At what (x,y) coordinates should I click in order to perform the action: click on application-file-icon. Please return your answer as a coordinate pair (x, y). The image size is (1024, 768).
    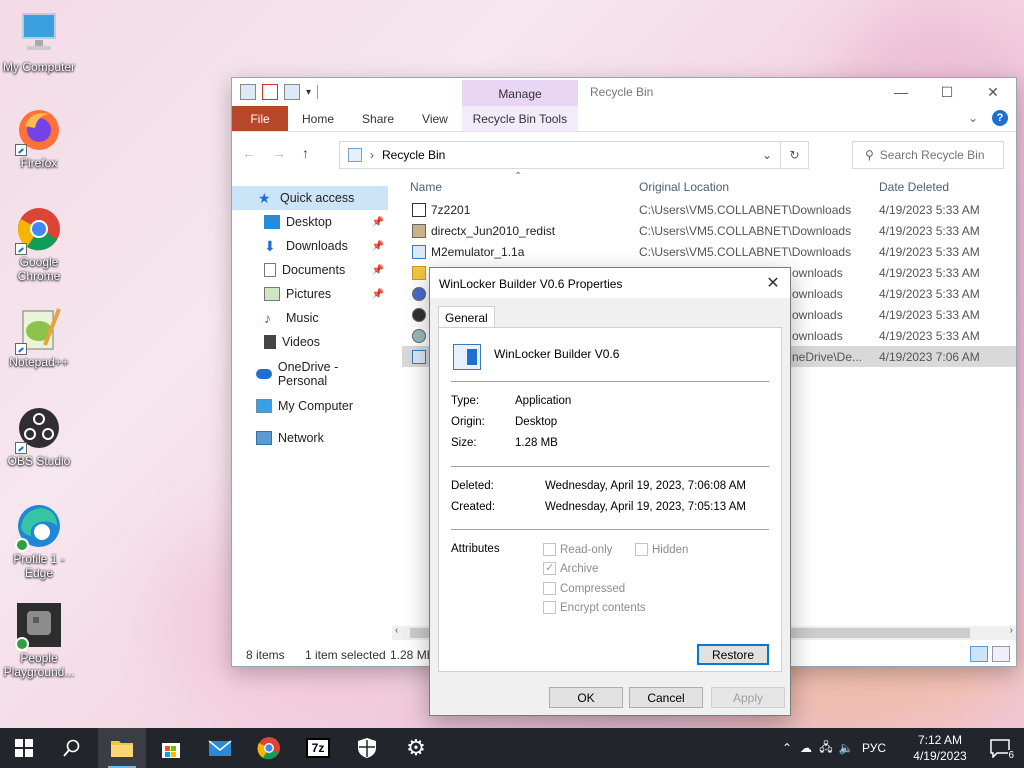
    Looking at the image, I should click on (419, 252).